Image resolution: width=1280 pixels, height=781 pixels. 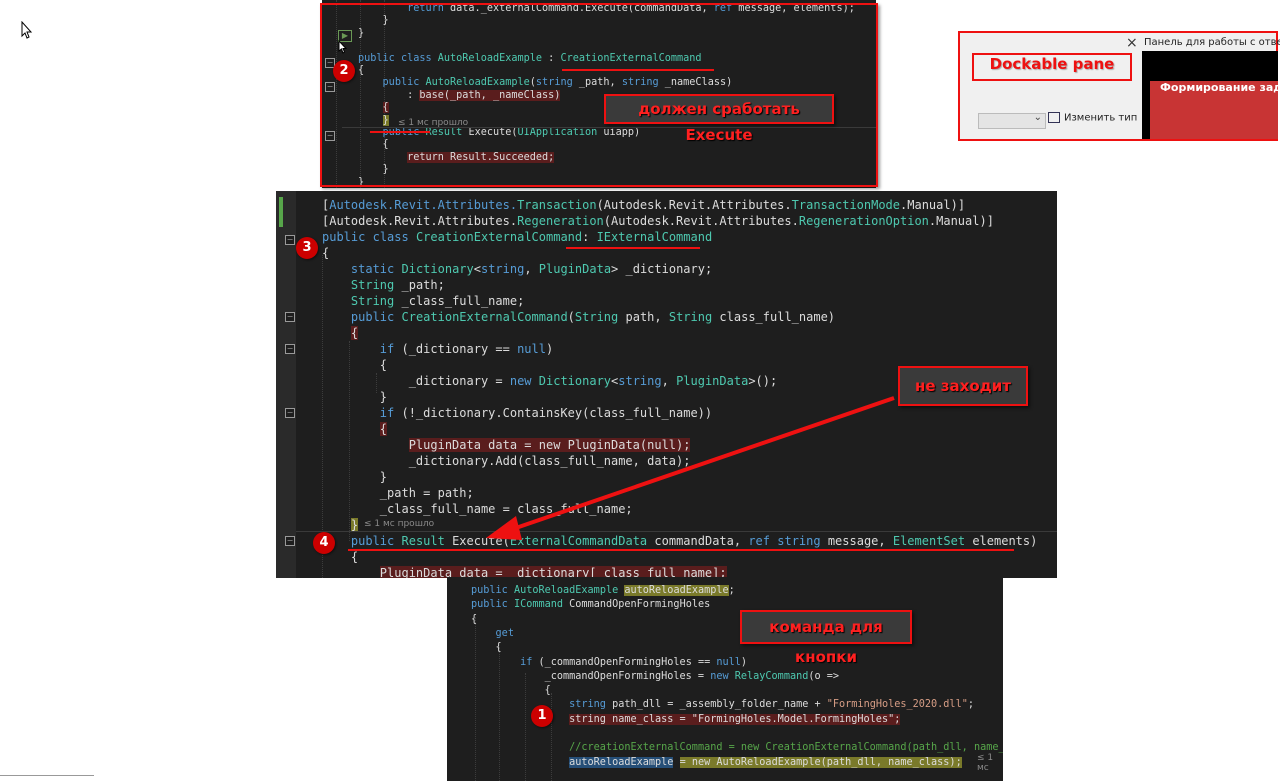 What do you see at coordinates (1037, 117) in the screenshot?
I see `chevron-down-icon: ⌄` at bounding box center [1037, 117].